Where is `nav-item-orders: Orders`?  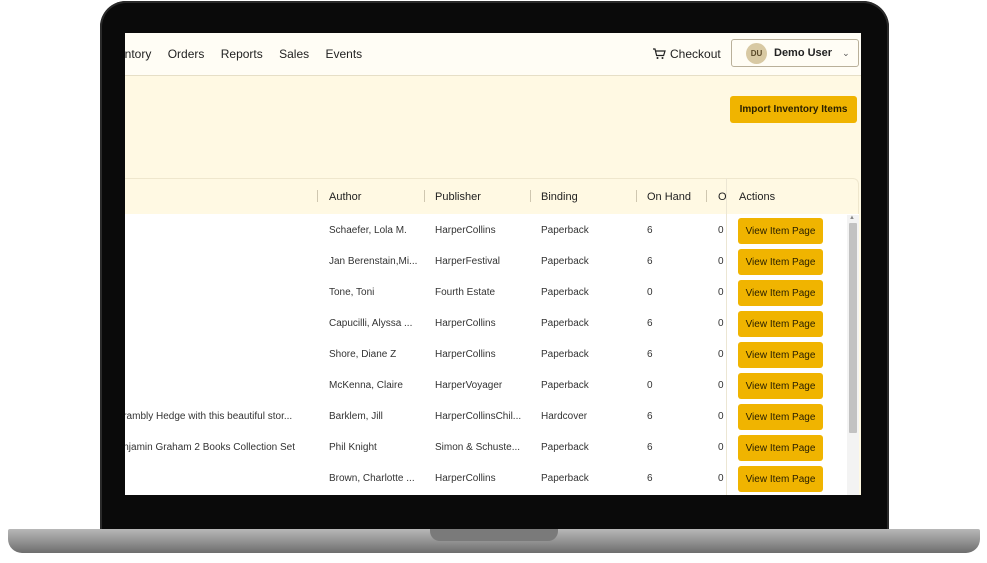 nav-item-orders: Orders is located at coordinates (186, 54).